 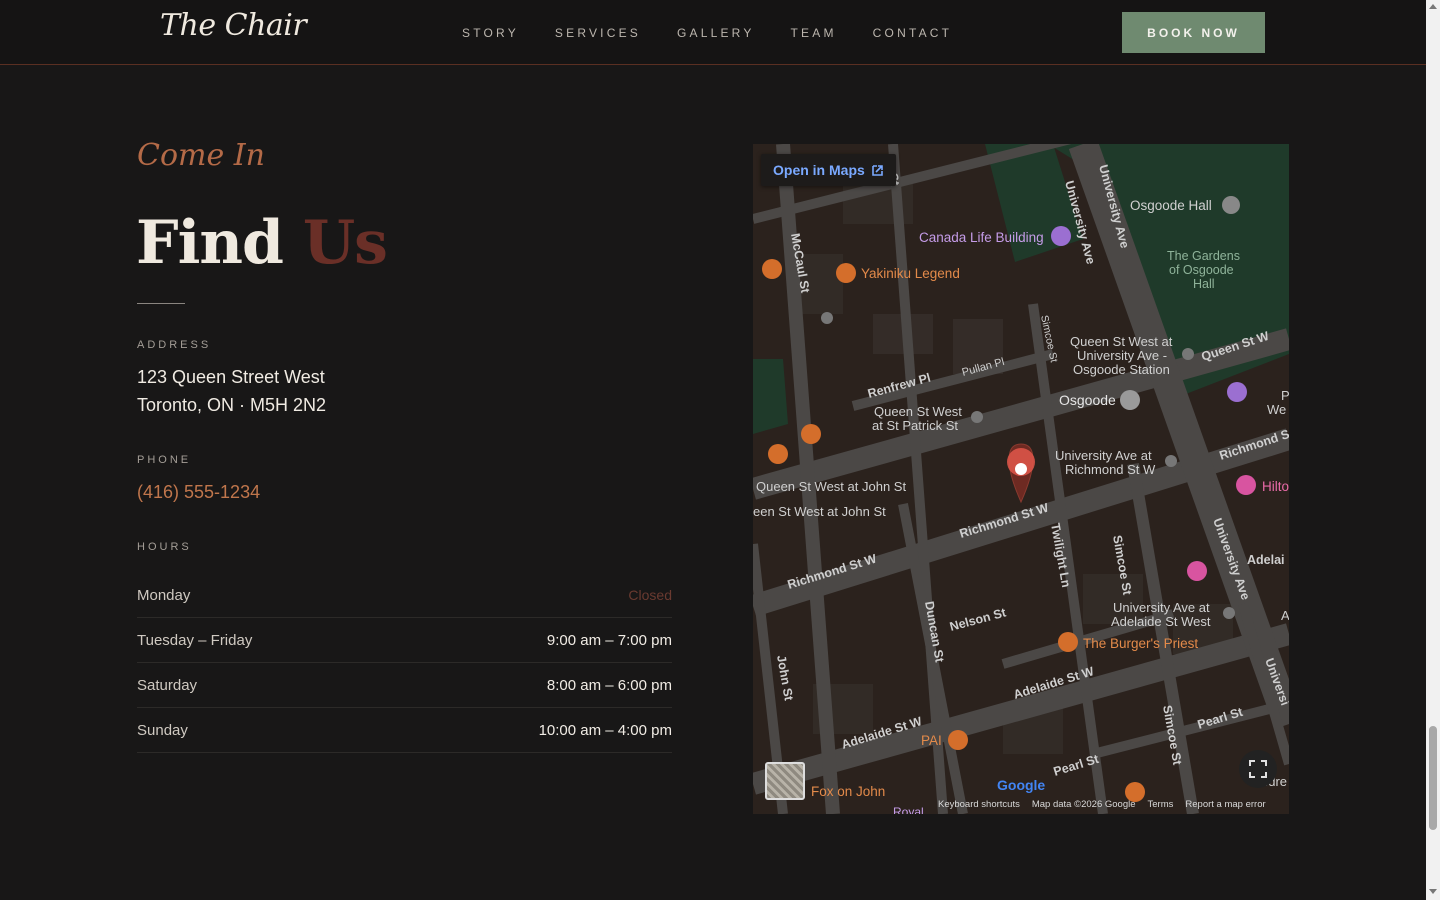 I want to click on fullscreen-icon, so click(x=1258, y=769).